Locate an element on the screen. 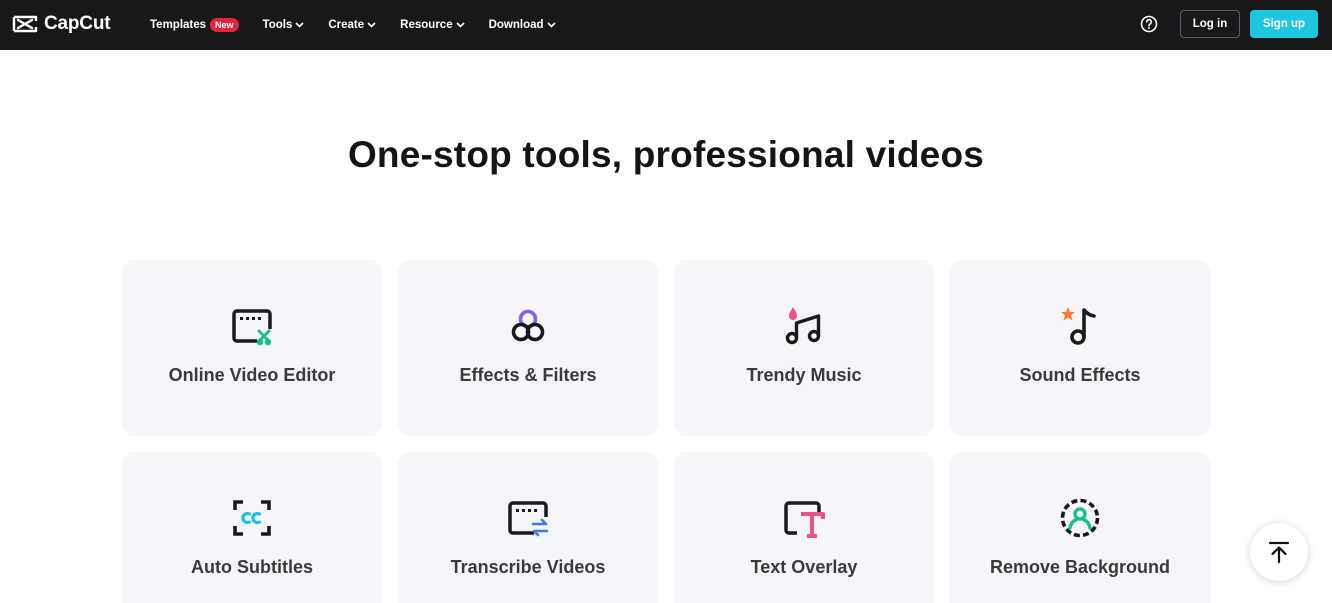  back-to-top-button is located at coordinates (1279, 552).